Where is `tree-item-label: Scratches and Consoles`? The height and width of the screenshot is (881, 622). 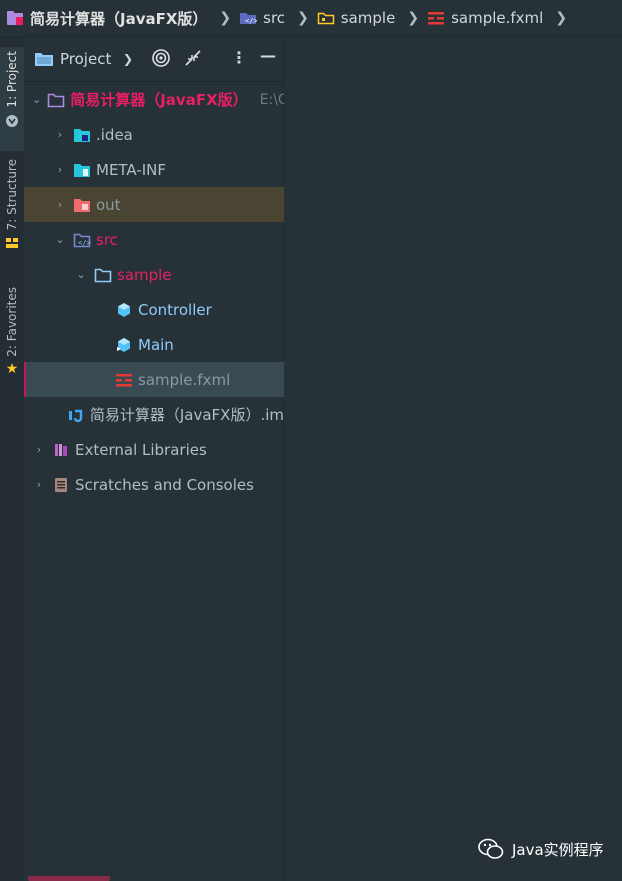 tree-item-label: Scratches and Consoles is located at coordinates (164, 484).